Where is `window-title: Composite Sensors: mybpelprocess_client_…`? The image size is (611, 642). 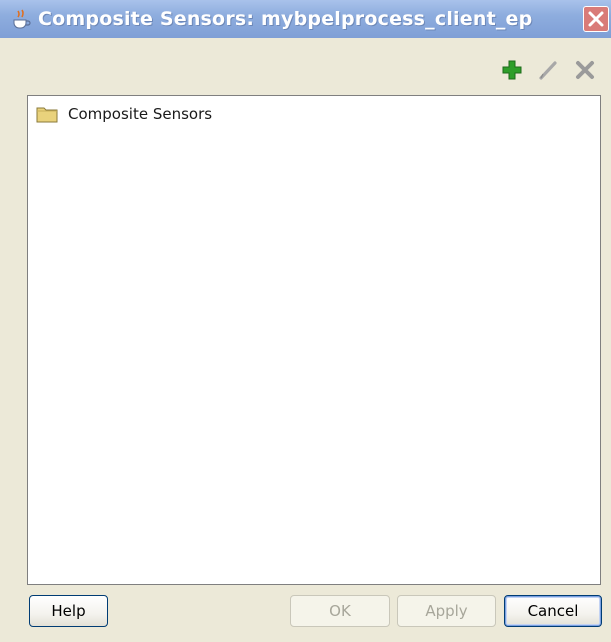 window-title: Composite Sensors: mybpelprocess_client_… is located at coordinates (285, 19).